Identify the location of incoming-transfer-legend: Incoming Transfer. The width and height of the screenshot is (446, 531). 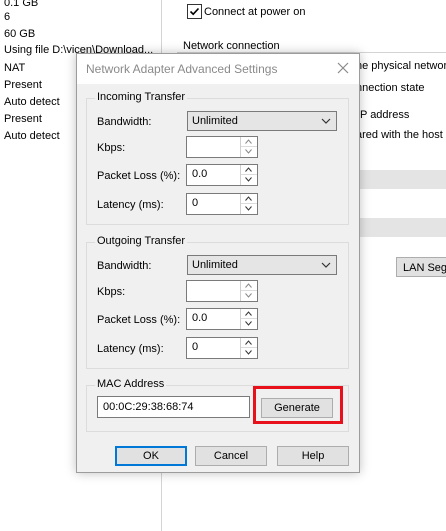
(141, 97).